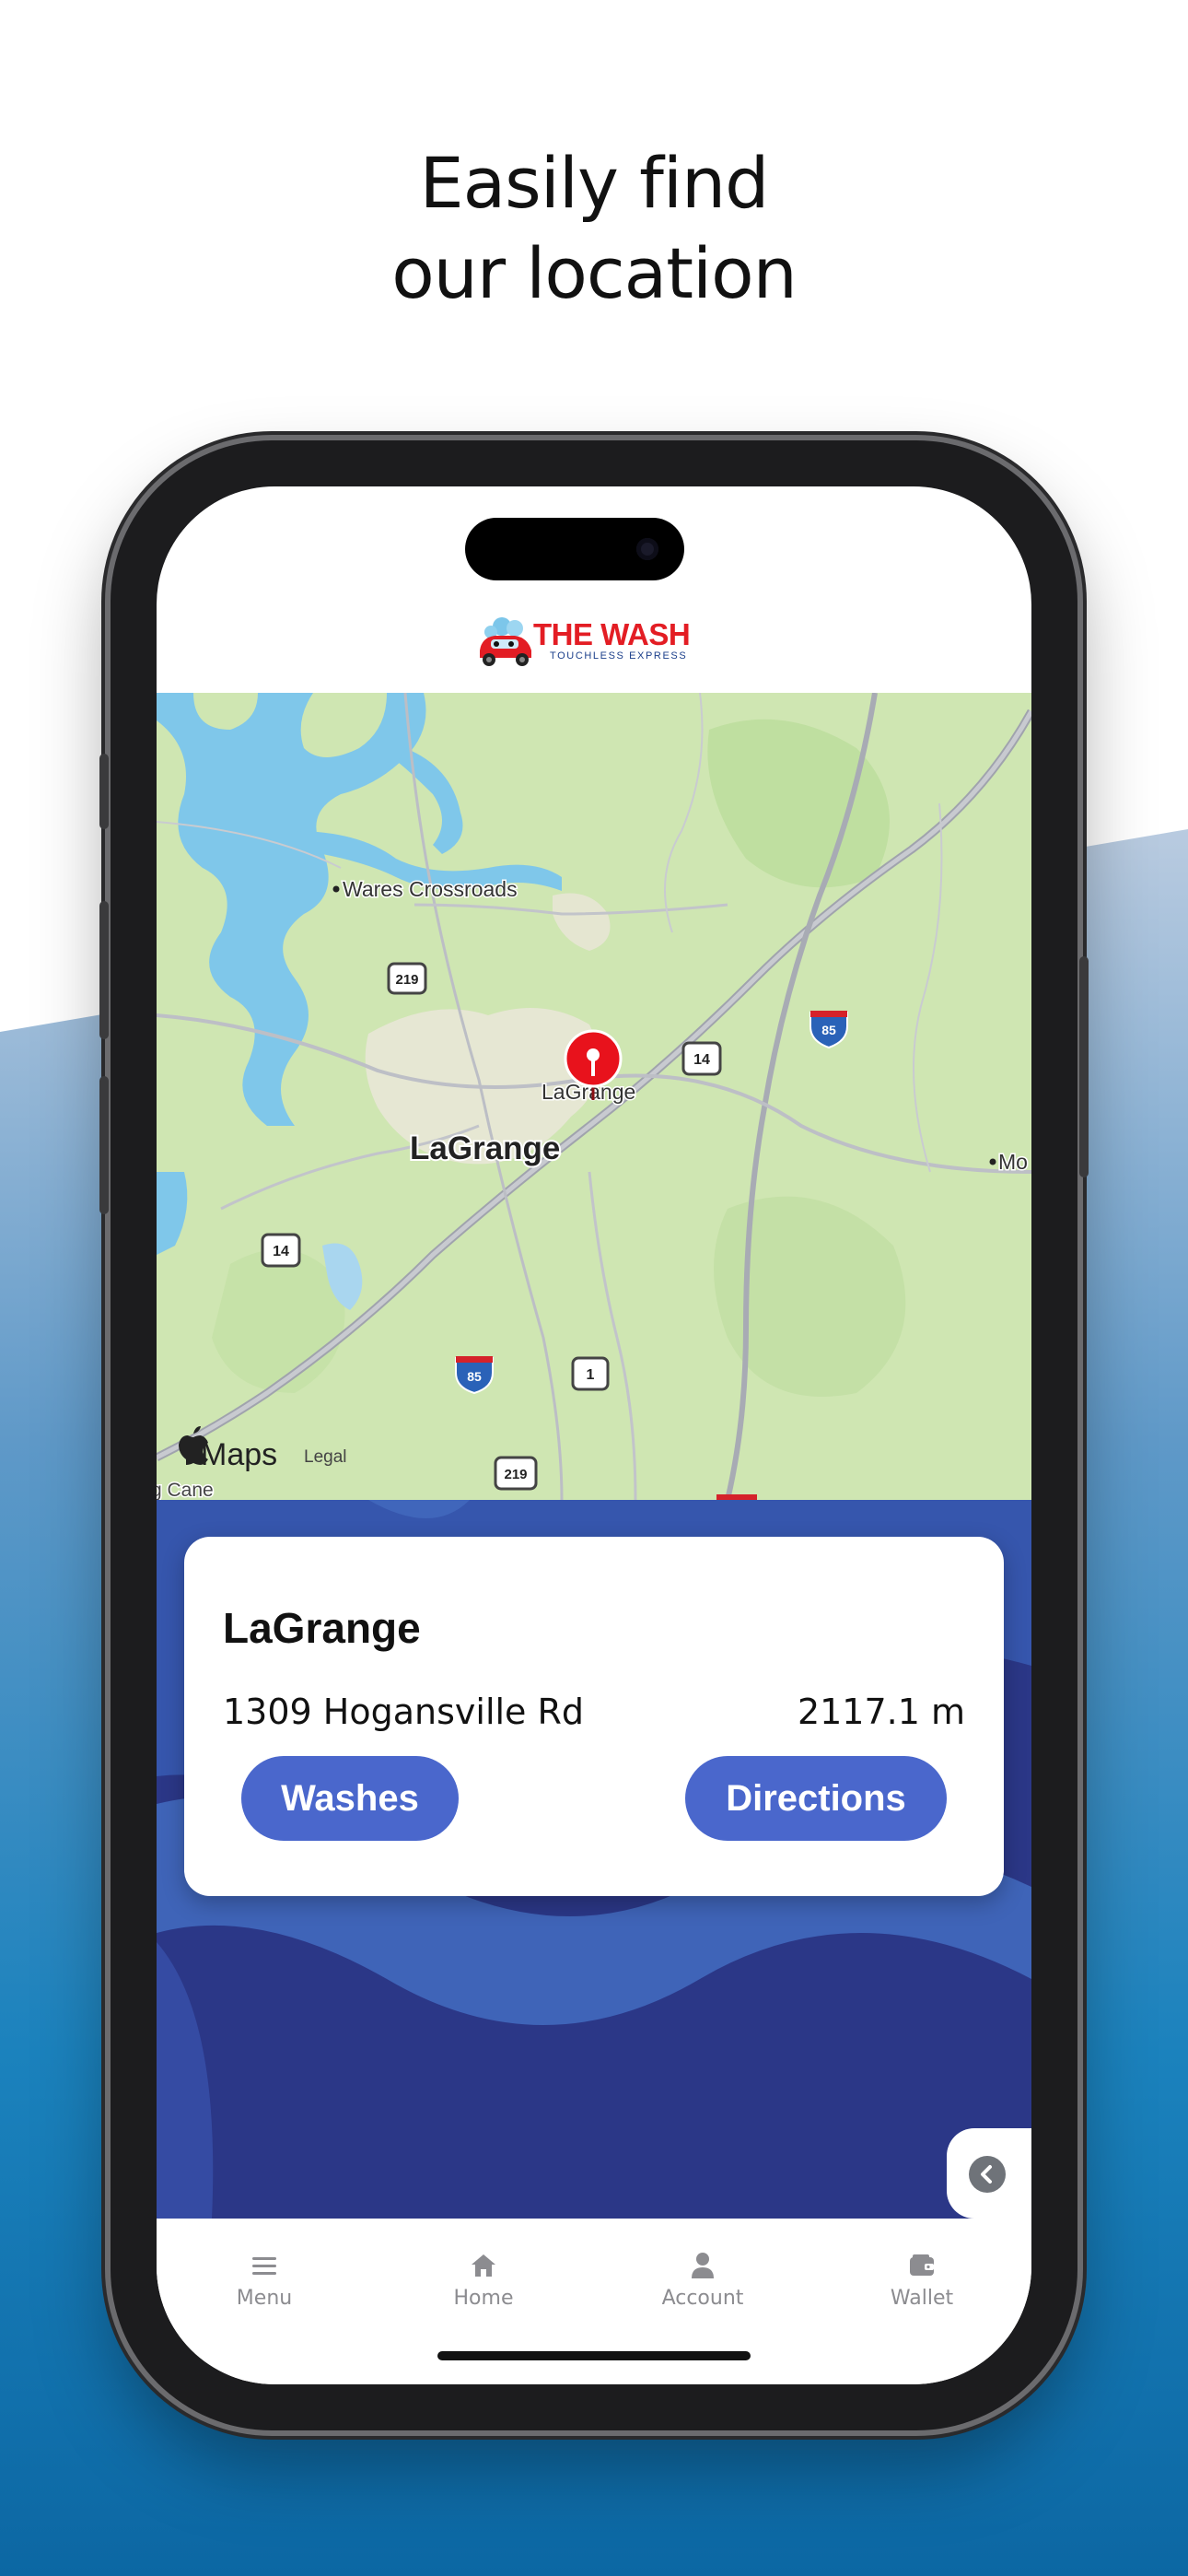 This screenshot has height=2576, width=1188. I want to click on menu-icon, so click(264, 2265).